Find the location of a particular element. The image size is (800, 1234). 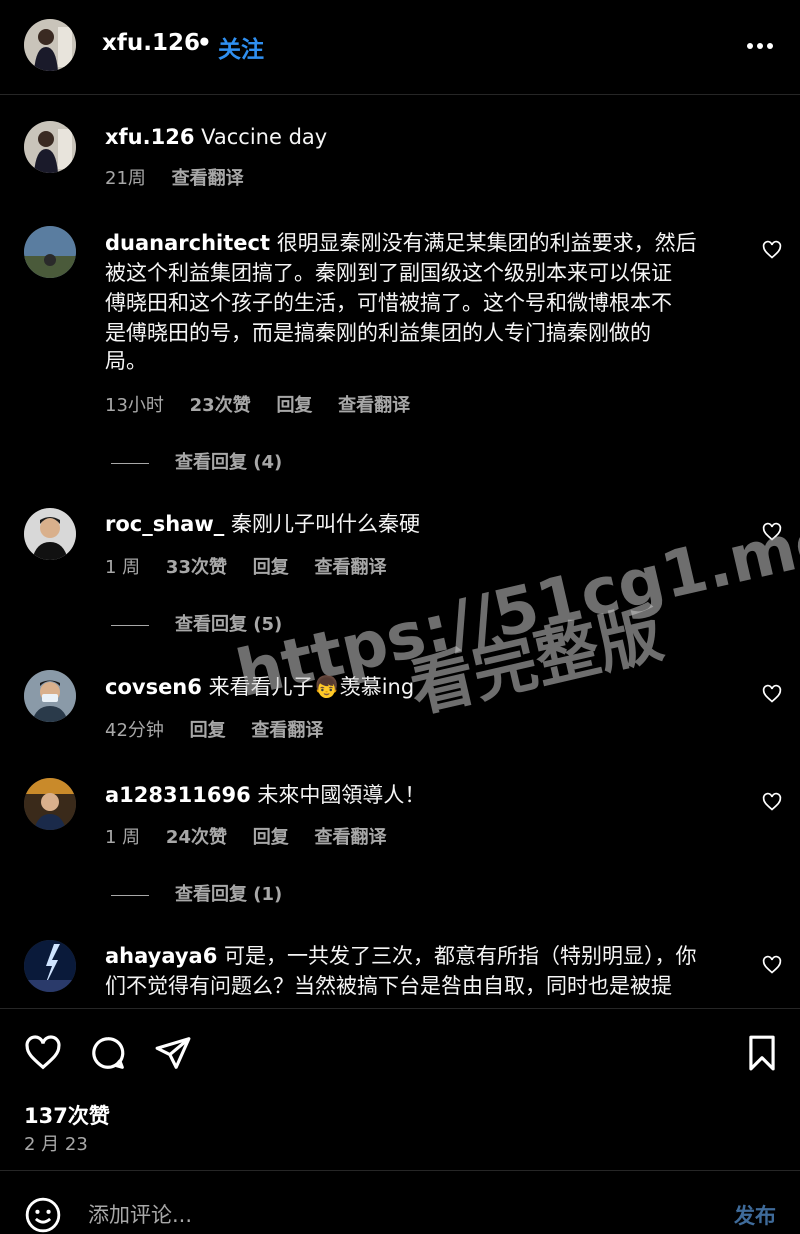

caption-meta: 21周 查看翻译 is located at coordinates (184, 177).